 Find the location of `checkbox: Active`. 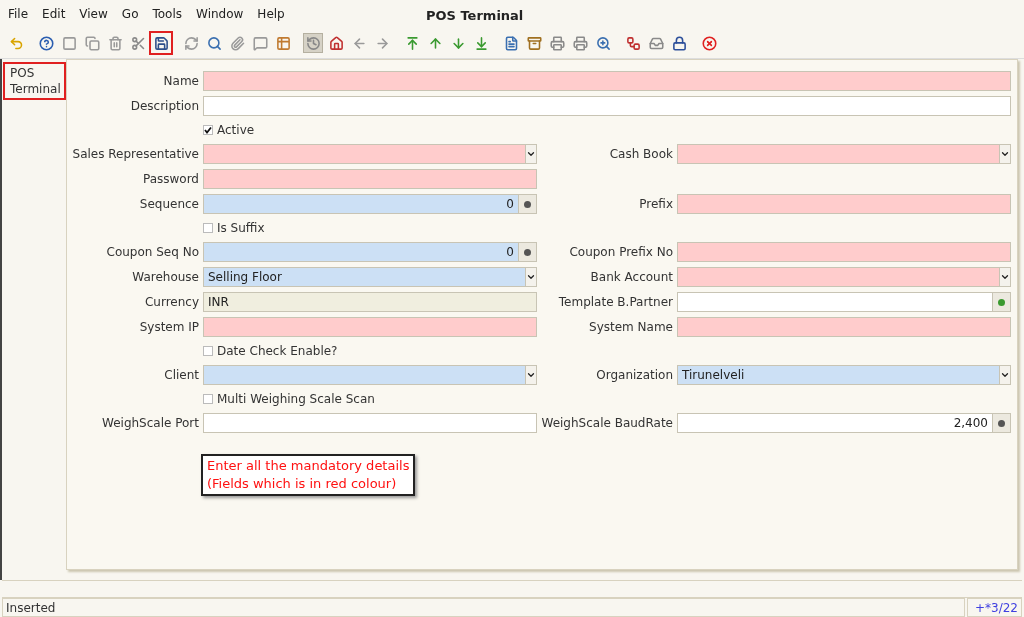

checkbox: Active is located at coordinates (370, 130).